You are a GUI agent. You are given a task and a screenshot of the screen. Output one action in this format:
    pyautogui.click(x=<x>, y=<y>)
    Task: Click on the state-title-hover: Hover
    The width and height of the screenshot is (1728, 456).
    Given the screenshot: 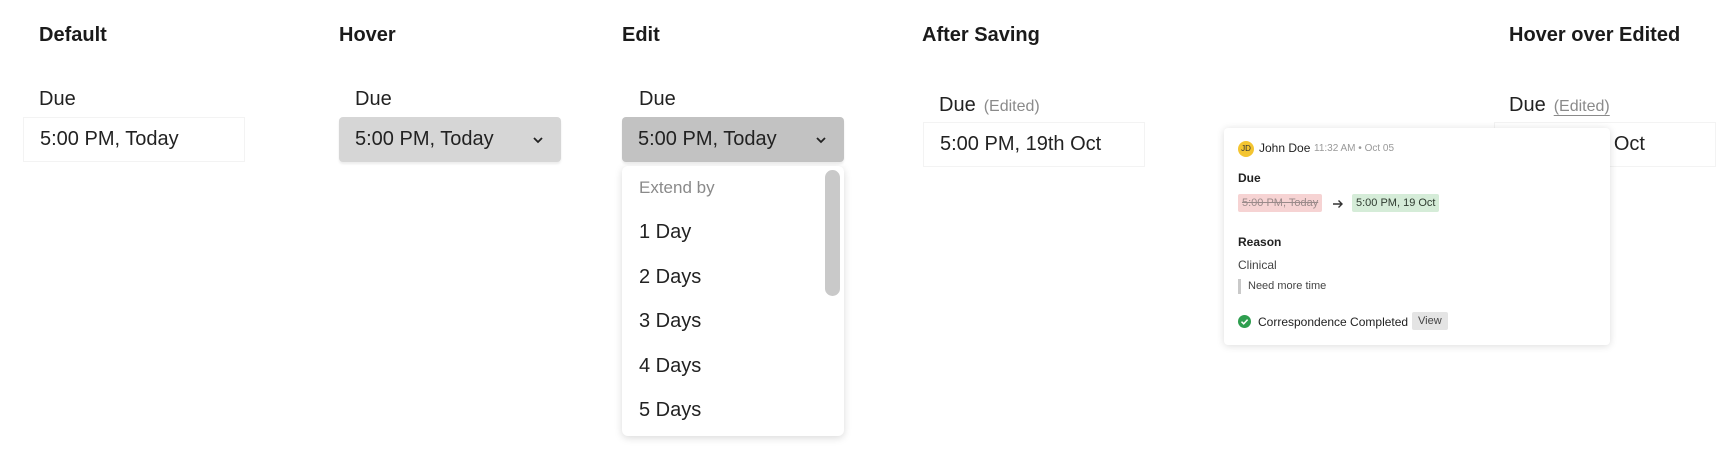 What is the action you would take?
    pyautogui.click(x=367, y=35)
    